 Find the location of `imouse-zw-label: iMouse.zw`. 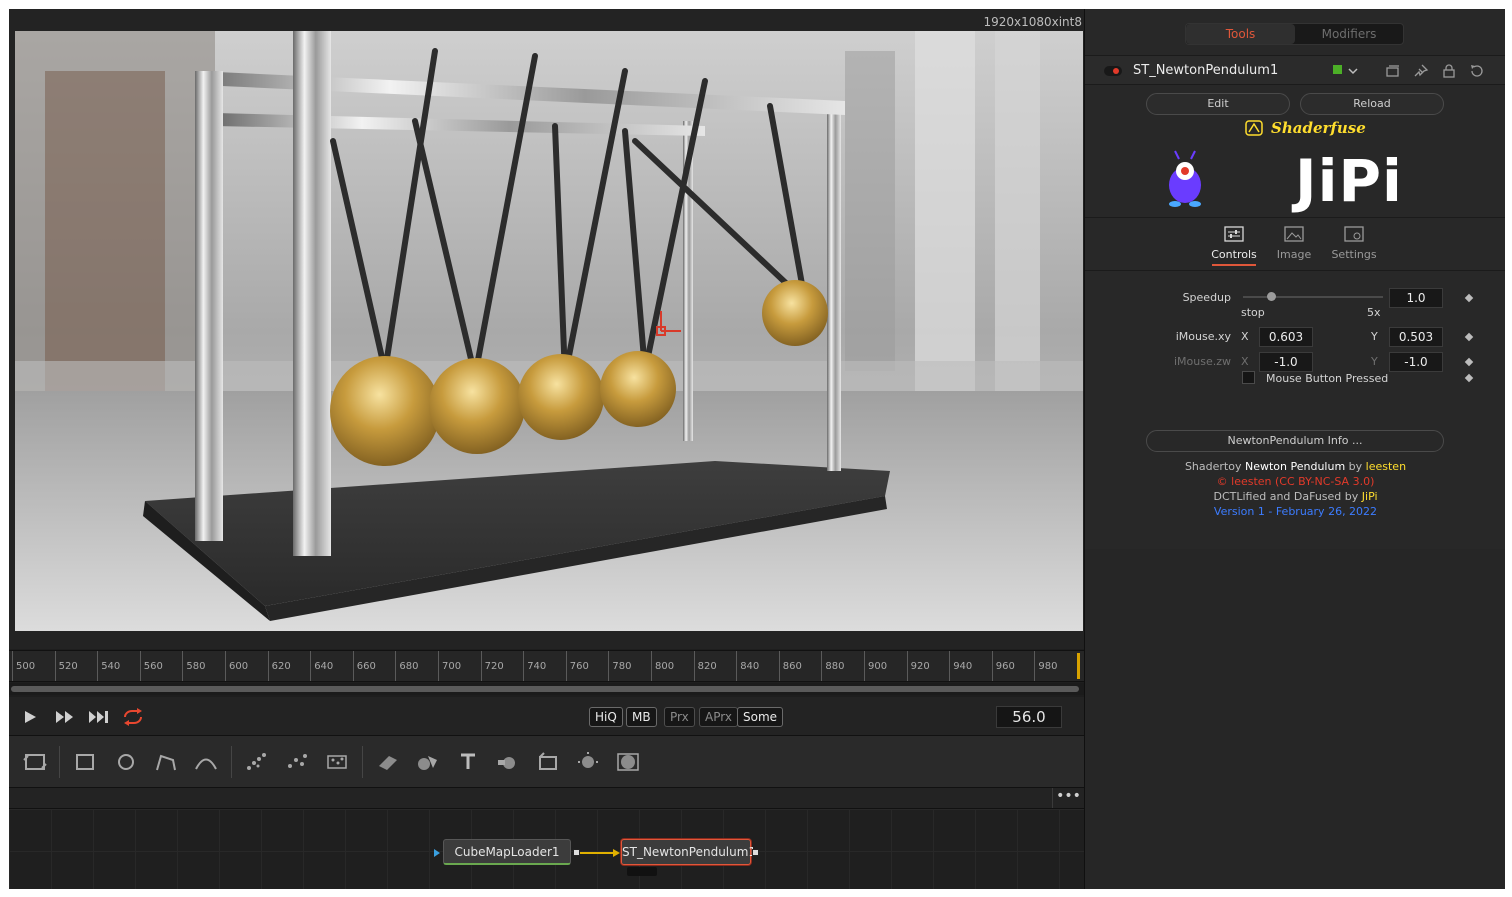

imouse-zw-label: iMouse.zw is located at coordinates (1202, 361).